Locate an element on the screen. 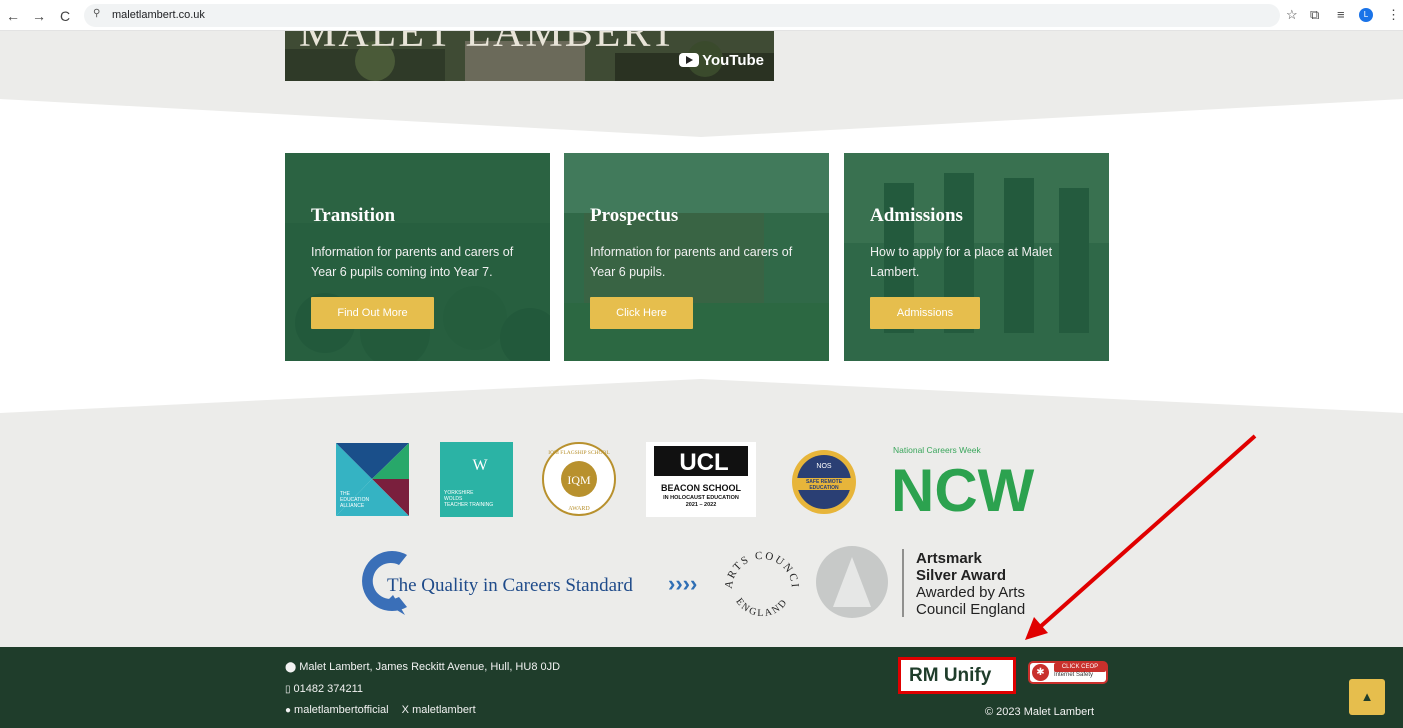 This screenshot has width=1403, height=728. quality-in-careers-standard-logo: The Quality in Careers Standard ›››› is located at coordinates (529, 583).